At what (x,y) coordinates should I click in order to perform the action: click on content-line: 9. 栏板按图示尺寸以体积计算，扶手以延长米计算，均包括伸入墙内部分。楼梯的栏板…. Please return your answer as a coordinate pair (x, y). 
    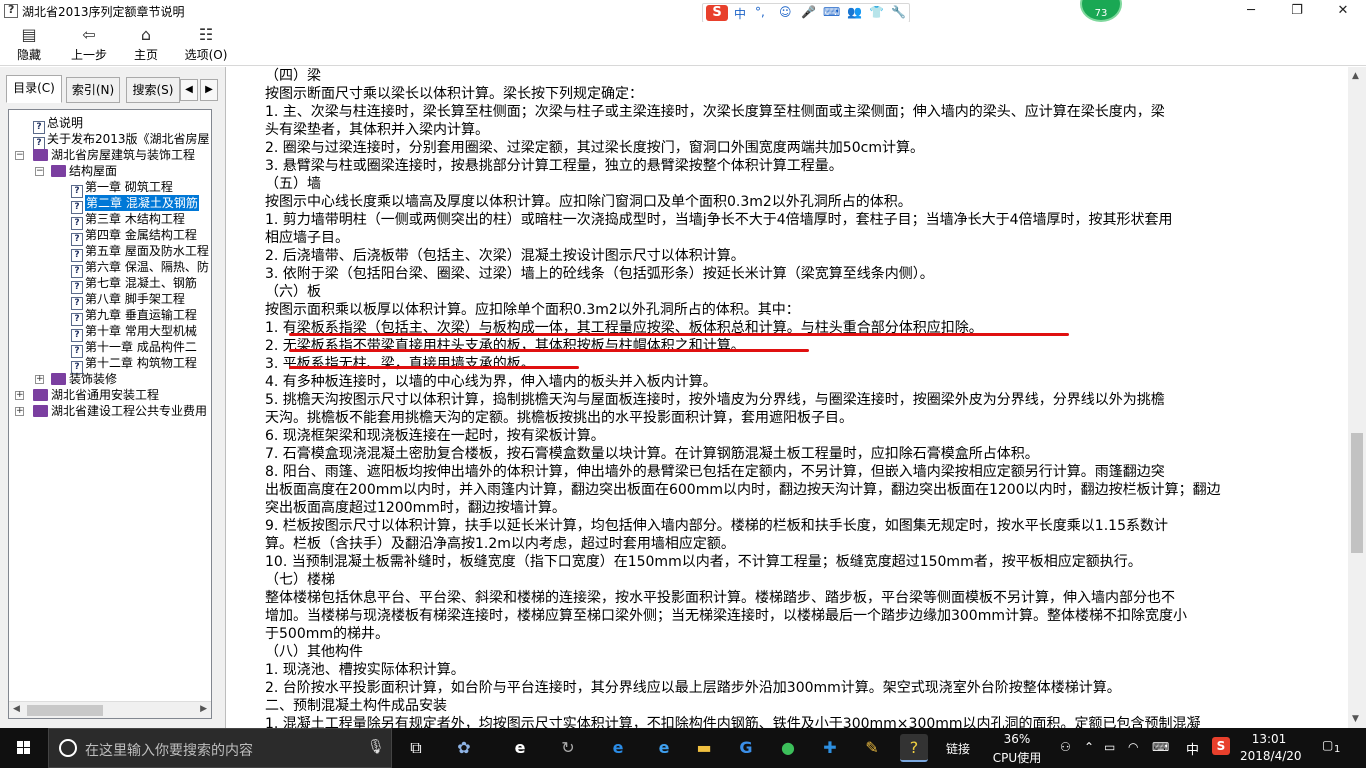
    Looking at the image, I should click on (716, 526).